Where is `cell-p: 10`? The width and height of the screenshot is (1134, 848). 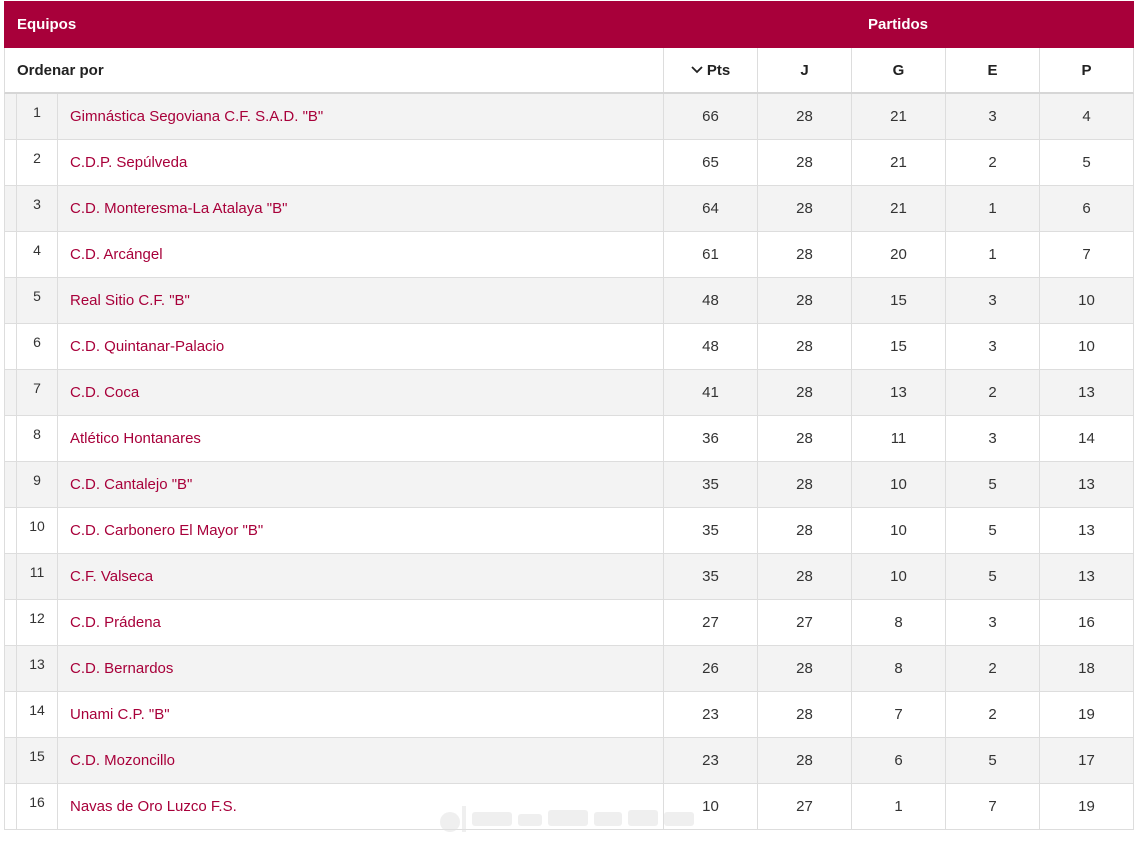
cell-p: 10 is located at coordinates (1086, 346).